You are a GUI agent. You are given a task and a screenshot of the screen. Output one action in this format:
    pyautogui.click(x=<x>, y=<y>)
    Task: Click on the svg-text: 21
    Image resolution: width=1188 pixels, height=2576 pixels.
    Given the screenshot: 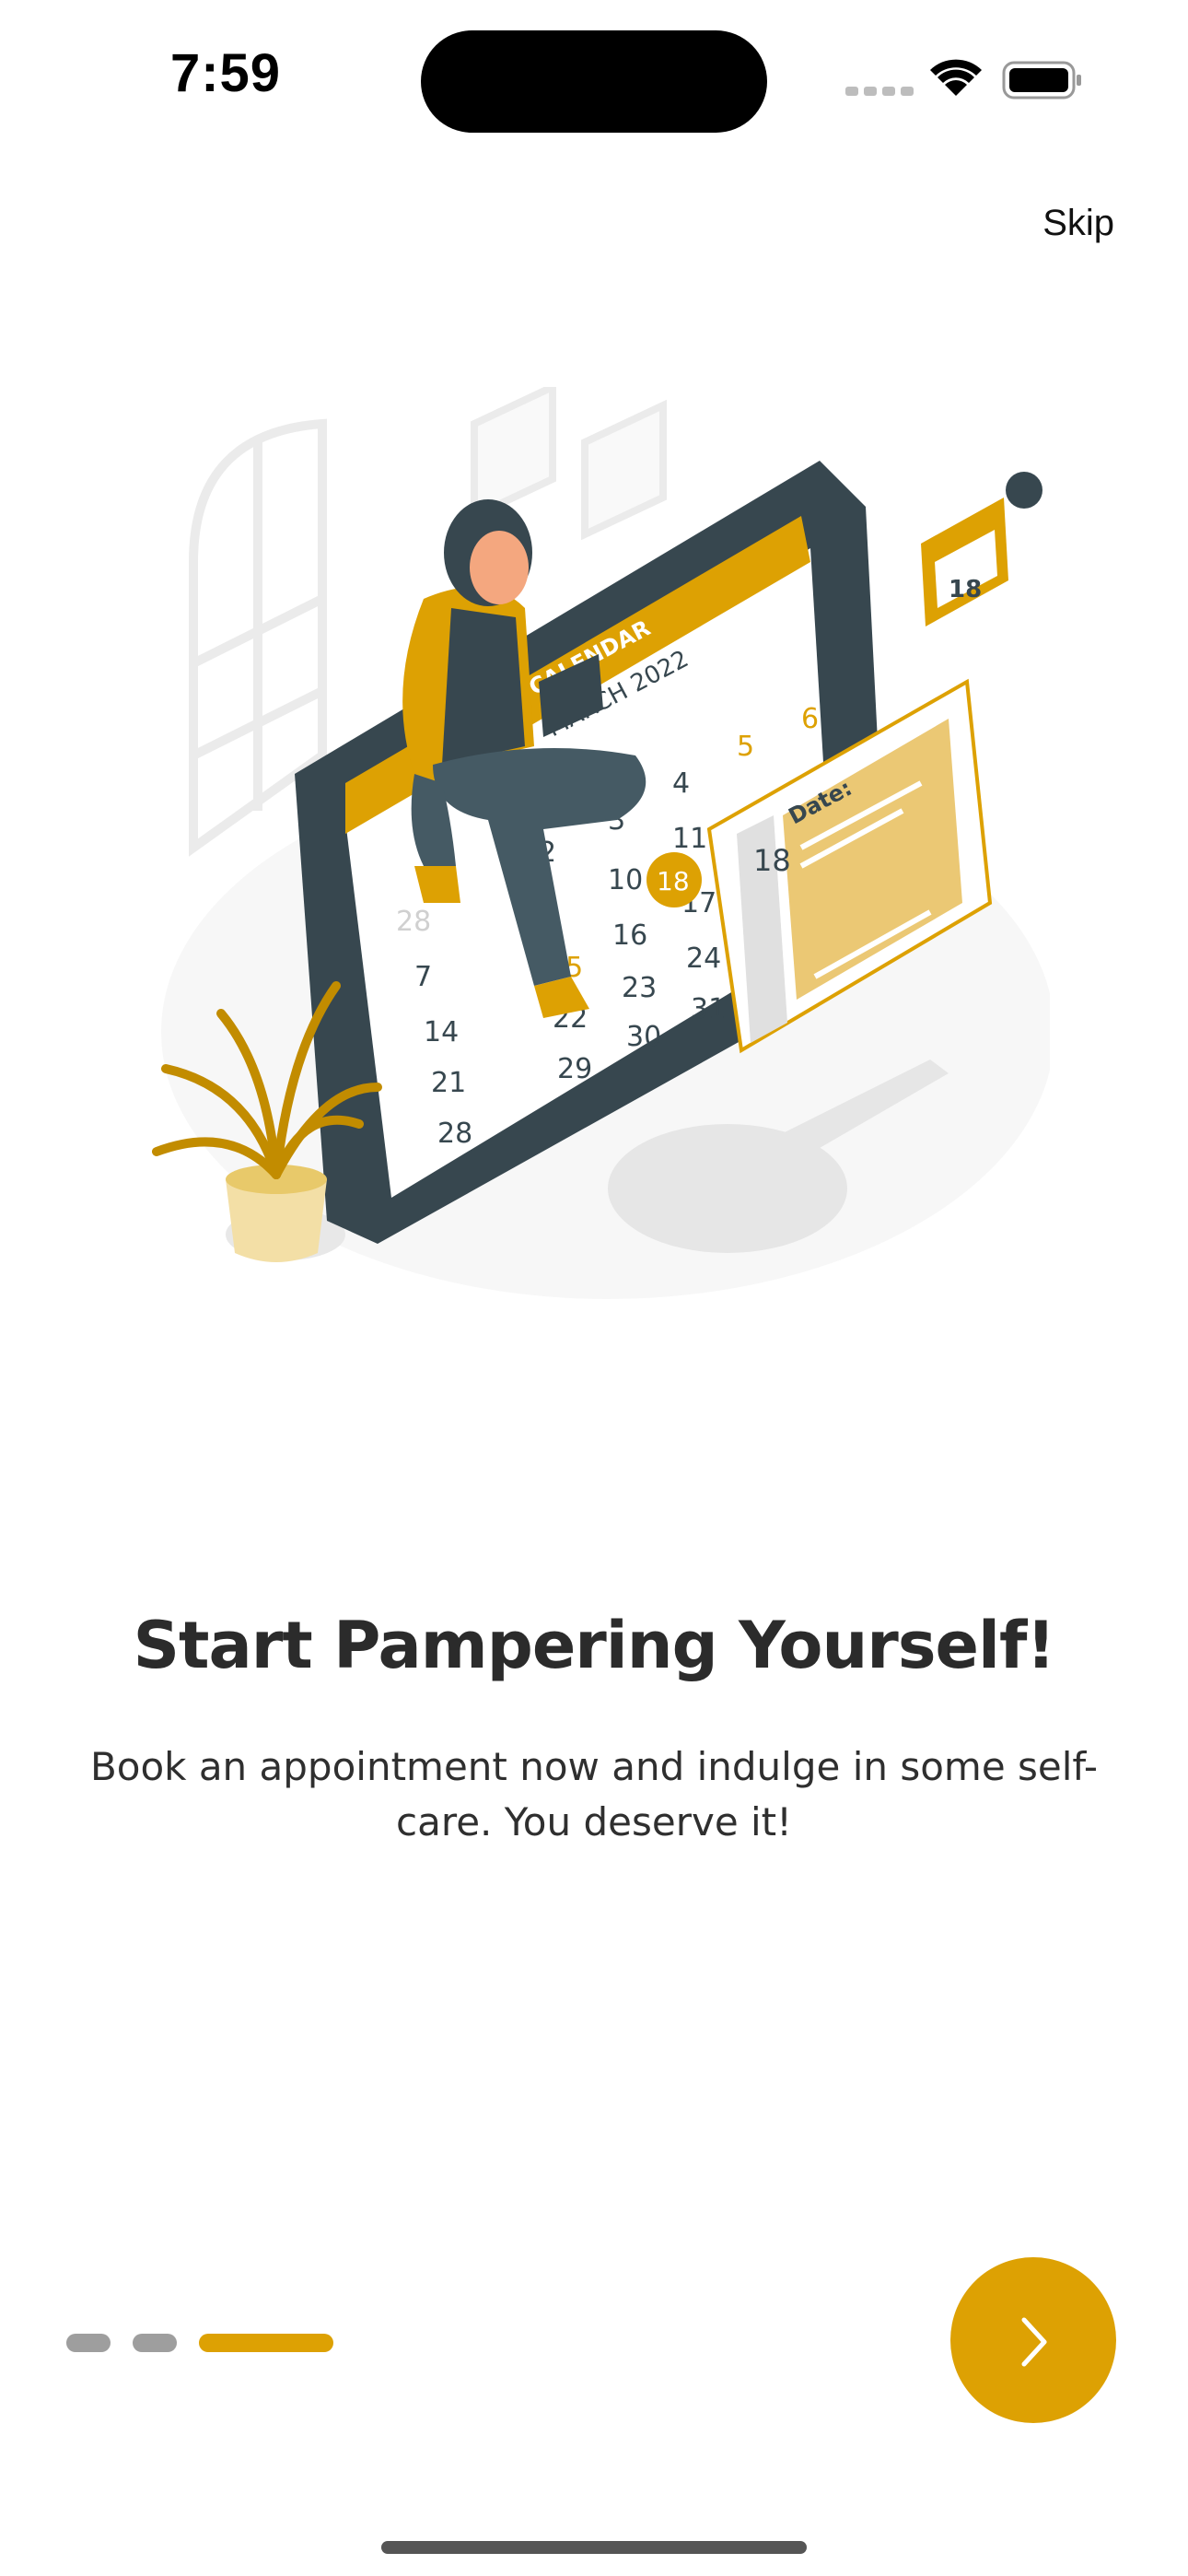 What is the action you would take?
    pyautogui.click(x=448, y=1083)
    